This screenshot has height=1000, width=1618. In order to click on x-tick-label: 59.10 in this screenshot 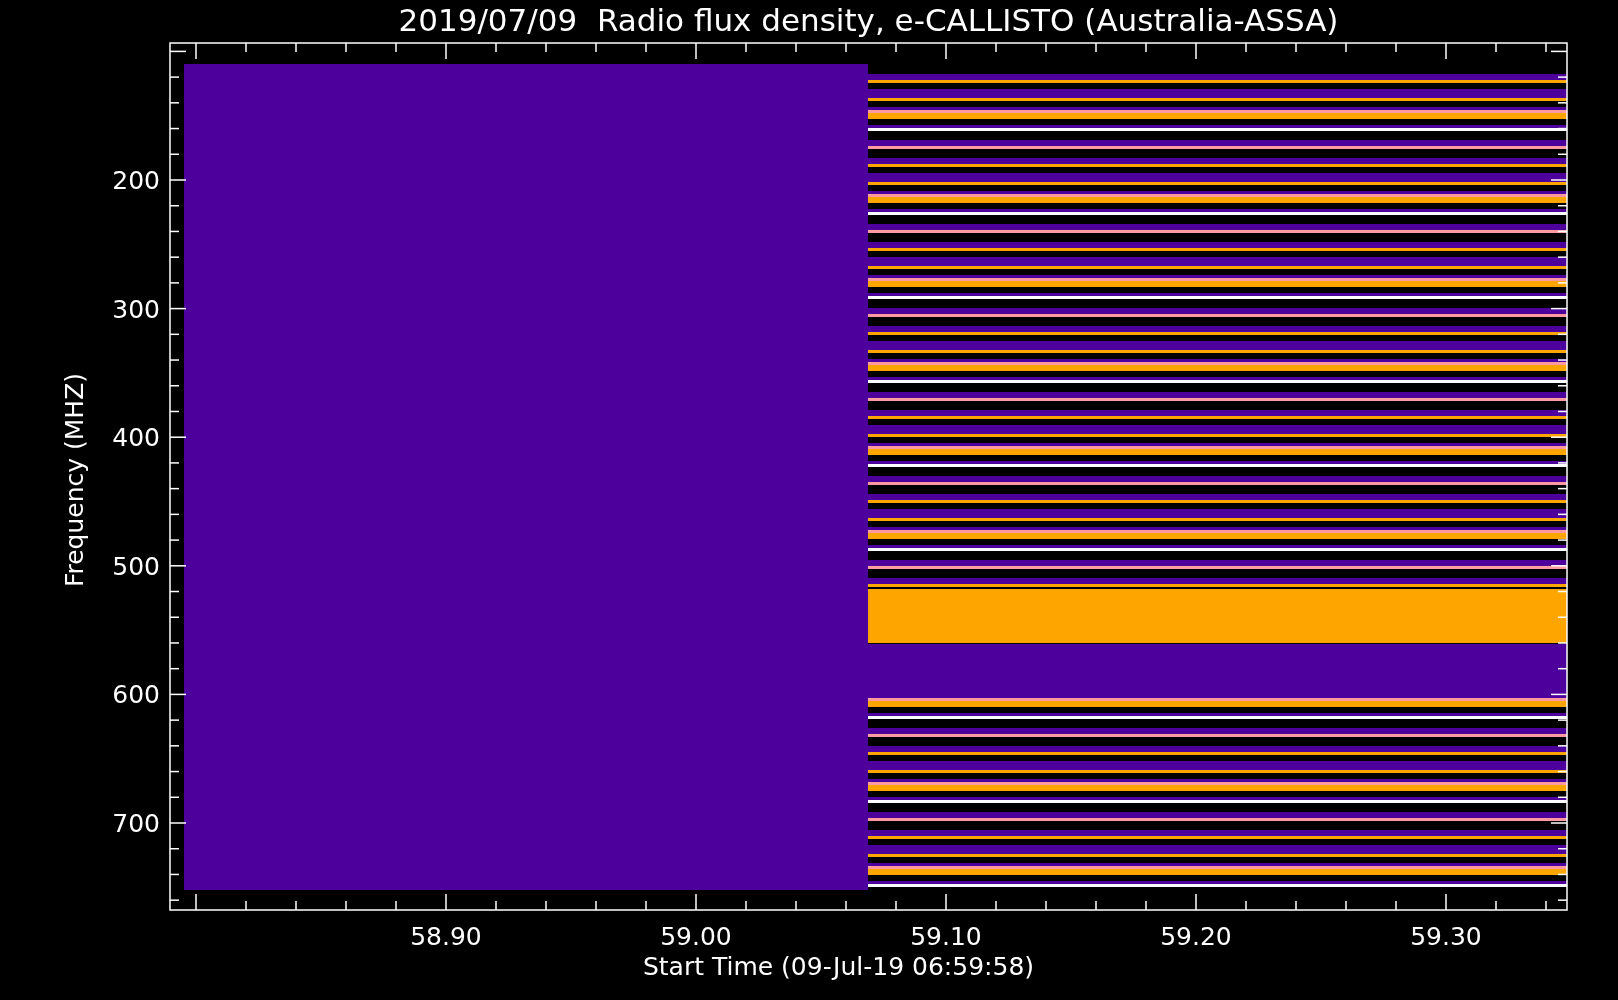, I will do `click(946, 936)`.